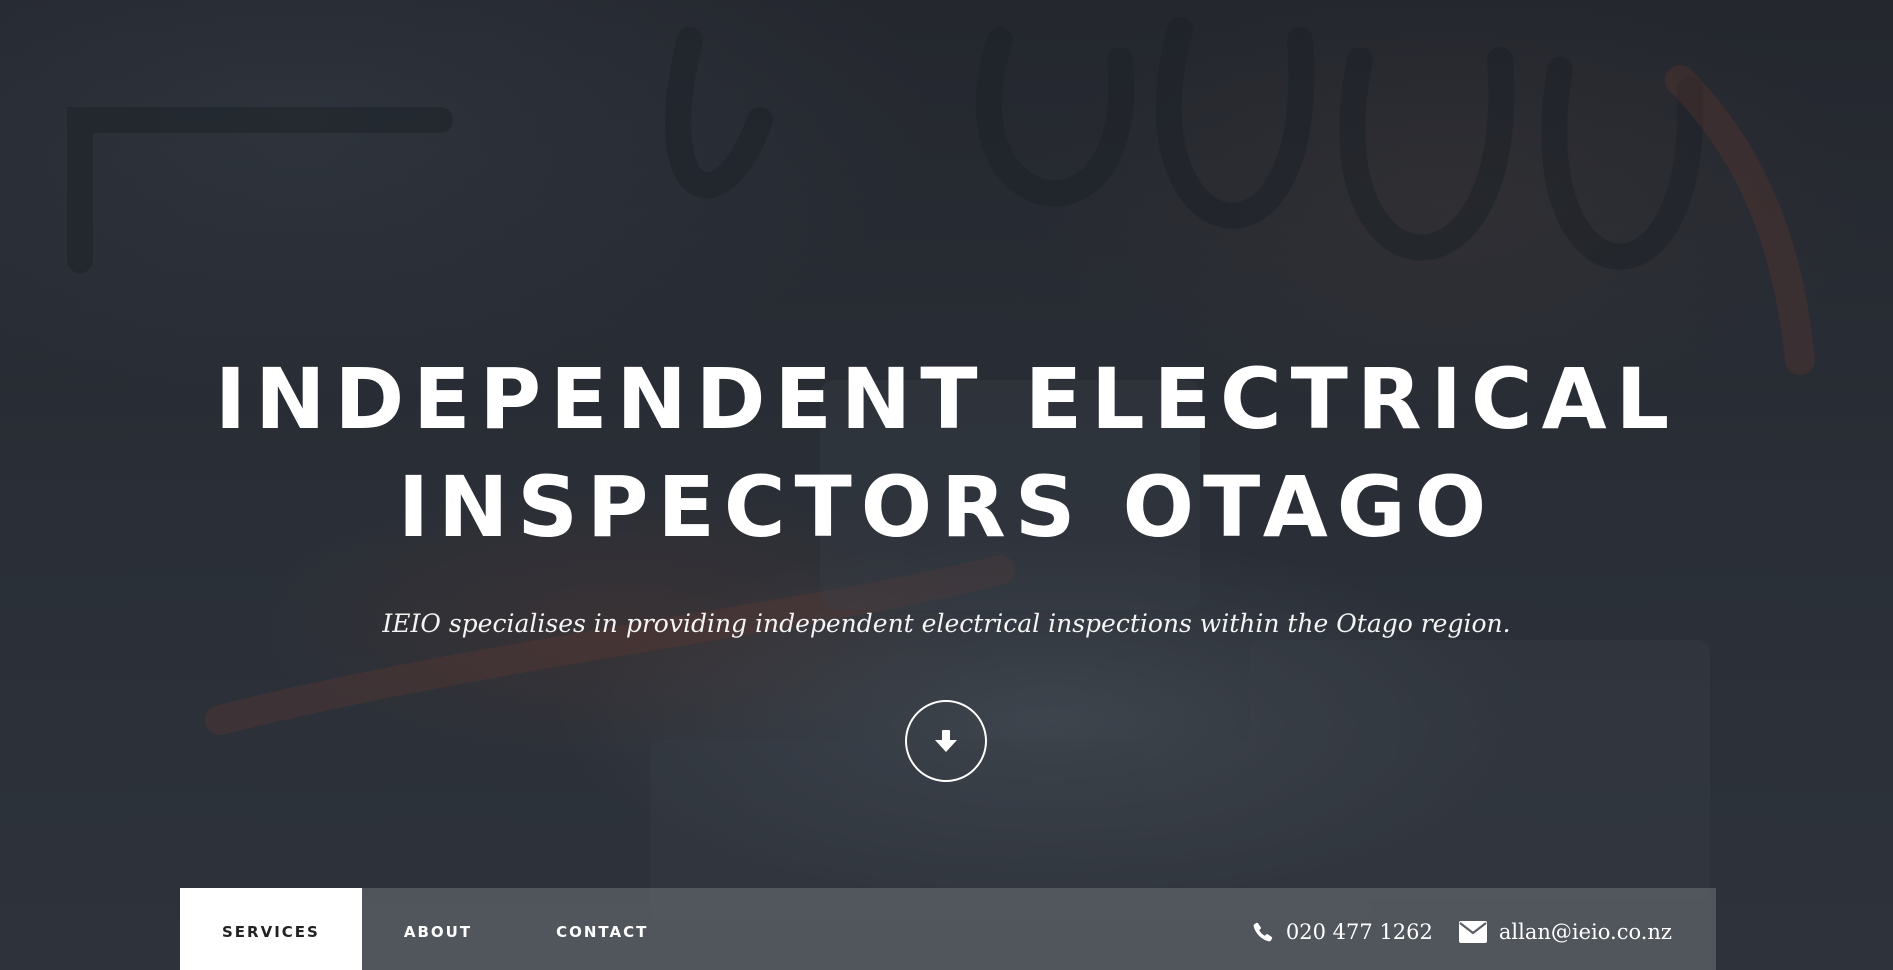  I want to click on nav-item-about: ABOUT, so click(438, 929).